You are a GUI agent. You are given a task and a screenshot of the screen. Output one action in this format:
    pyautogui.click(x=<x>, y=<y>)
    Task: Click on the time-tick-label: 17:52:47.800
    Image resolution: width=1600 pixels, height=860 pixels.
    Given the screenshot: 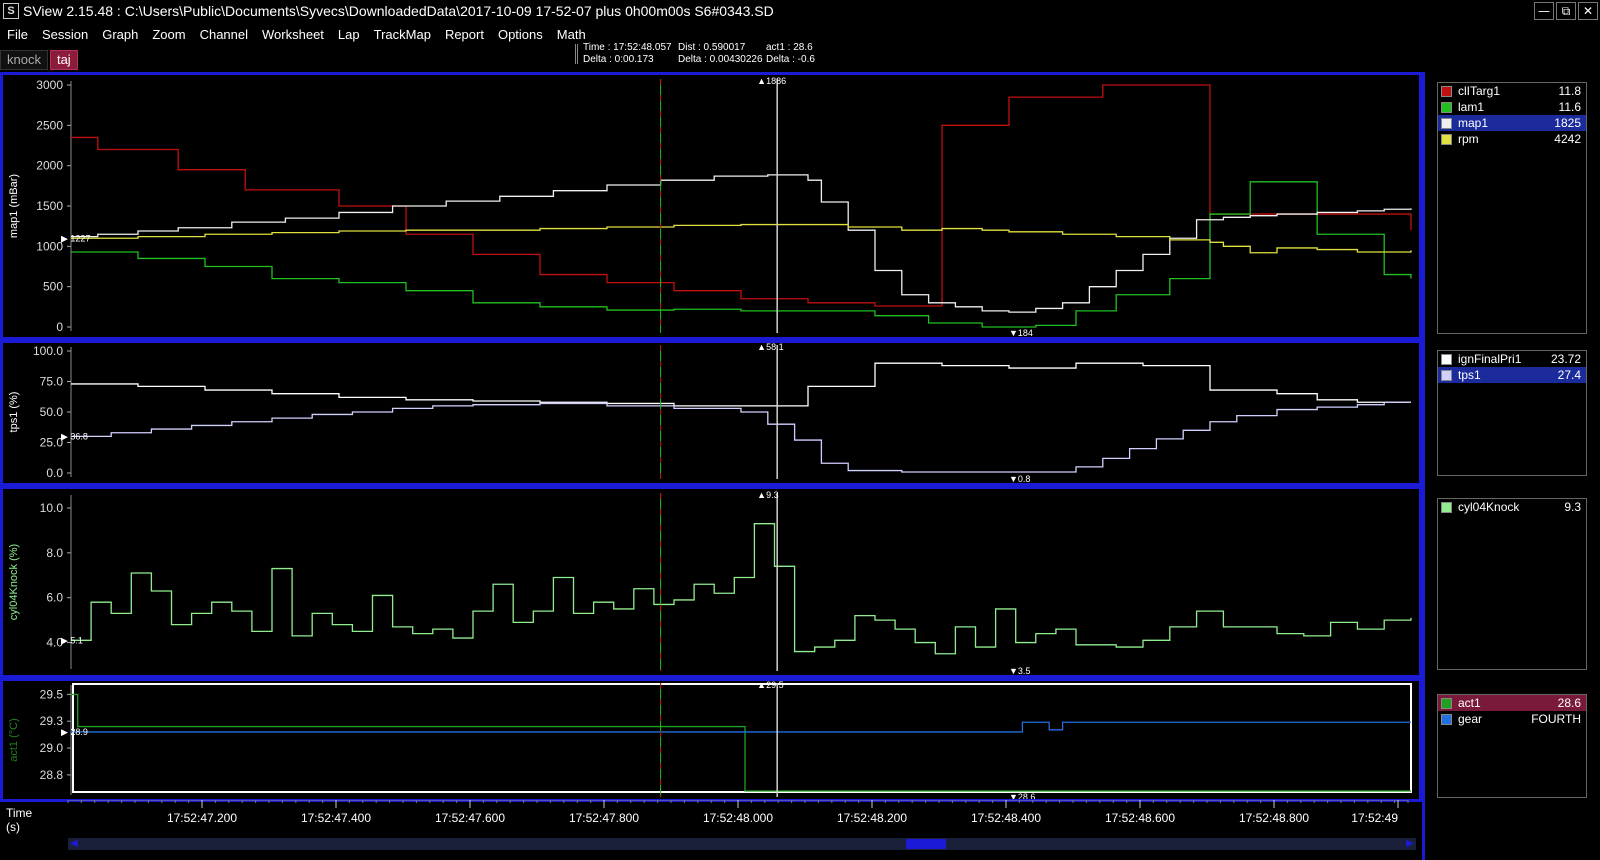 What is the action you would take?
    pyautogui.click(x=604, y=818)
    